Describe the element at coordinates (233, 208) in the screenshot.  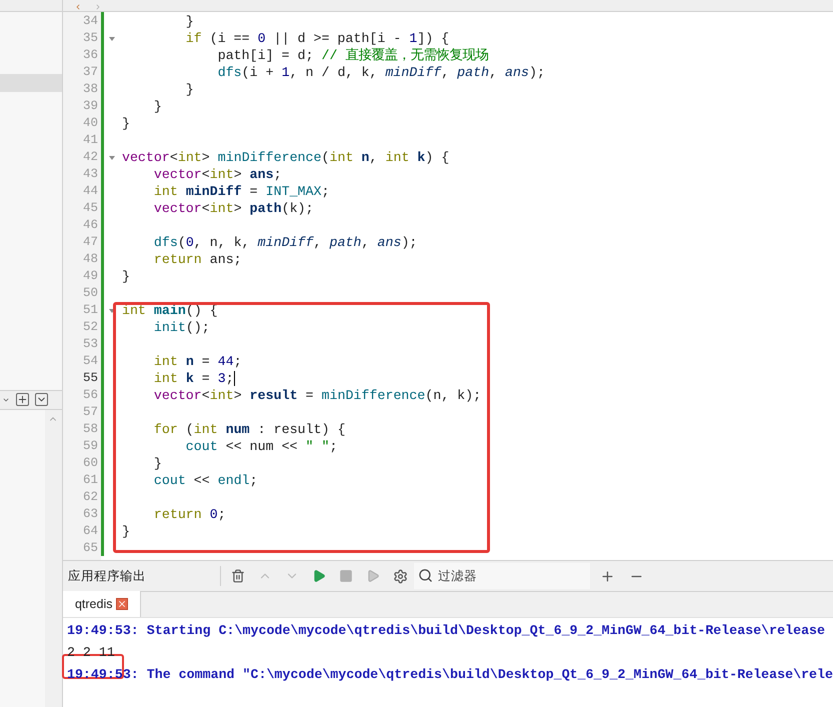
I see `code-line: vector<int> path(k);` at that location.